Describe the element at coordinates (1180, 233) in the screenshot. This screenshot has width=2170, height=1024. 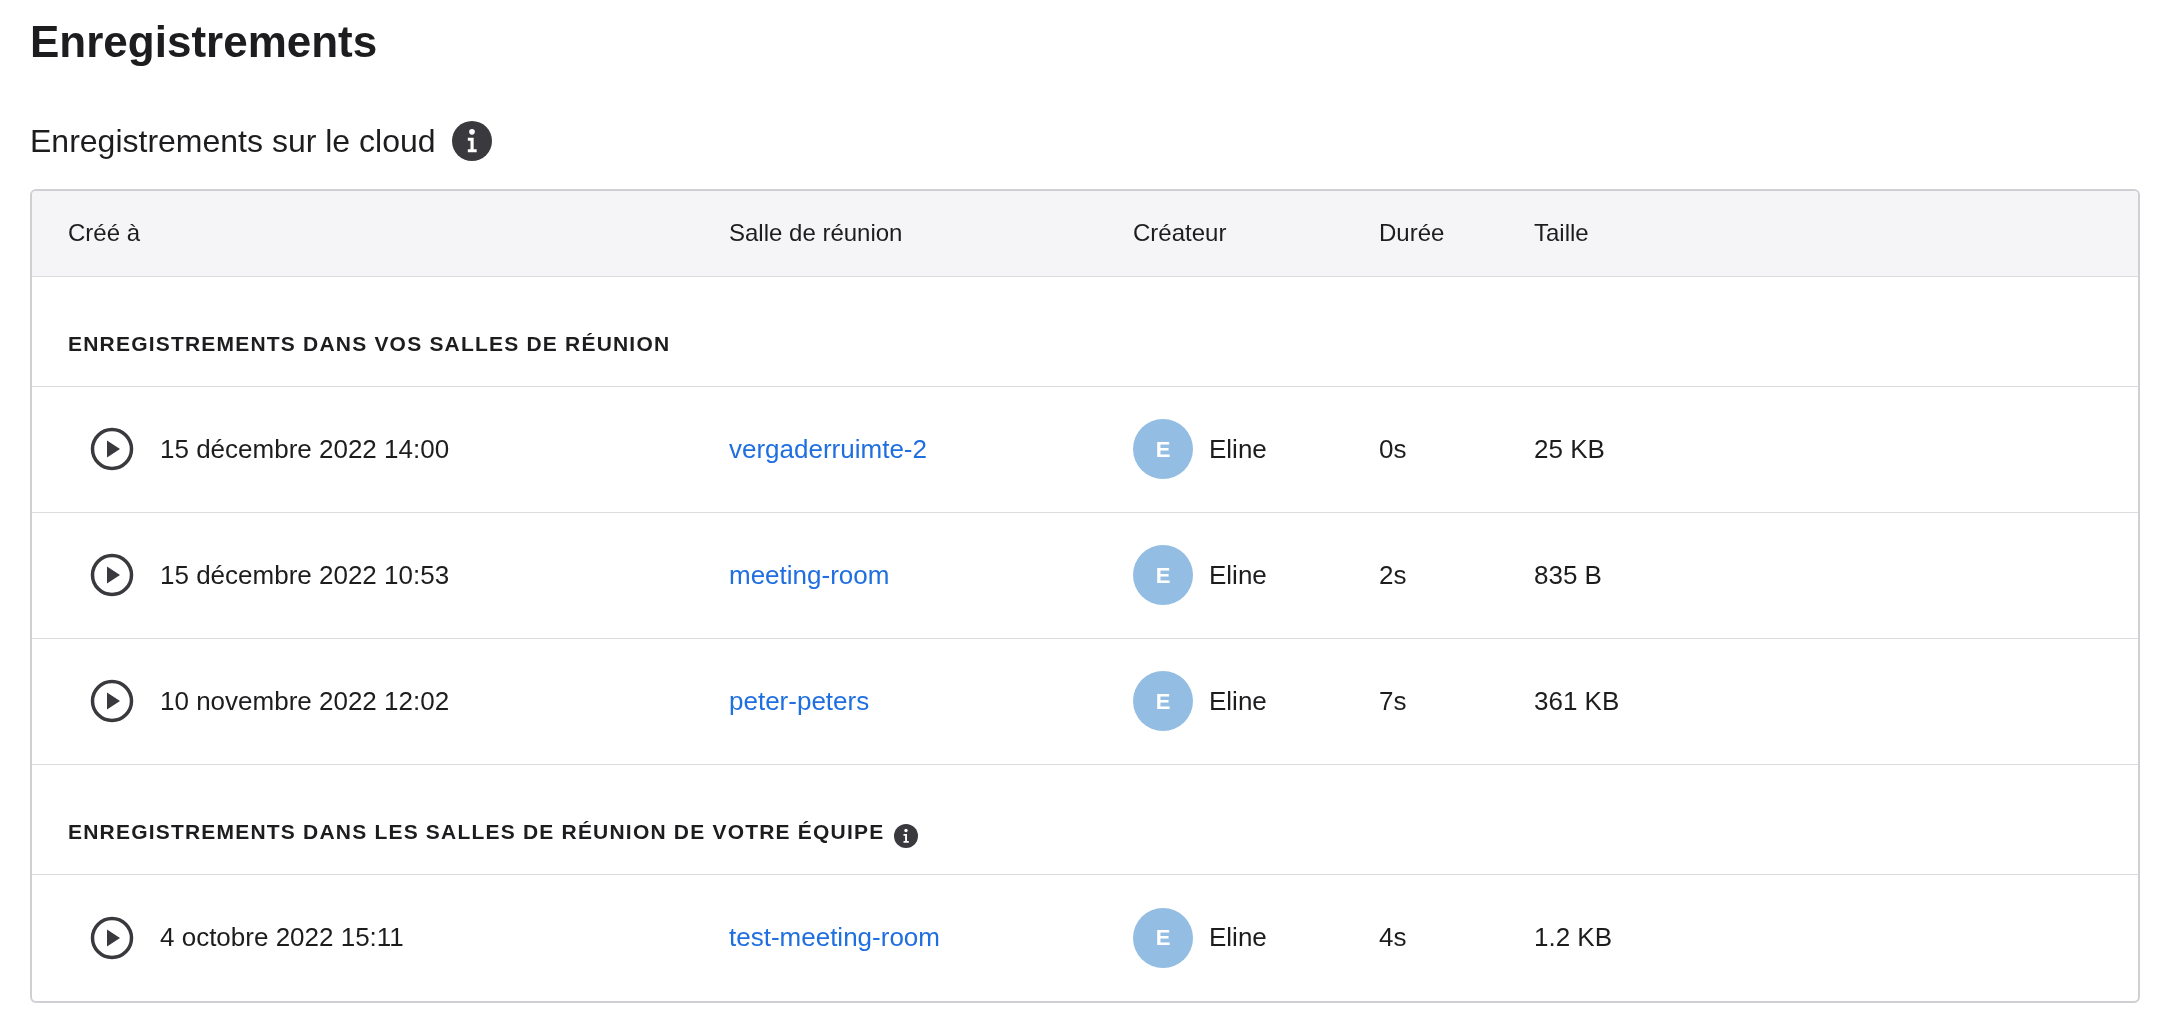
I see `column-header: Créateur` at that location.